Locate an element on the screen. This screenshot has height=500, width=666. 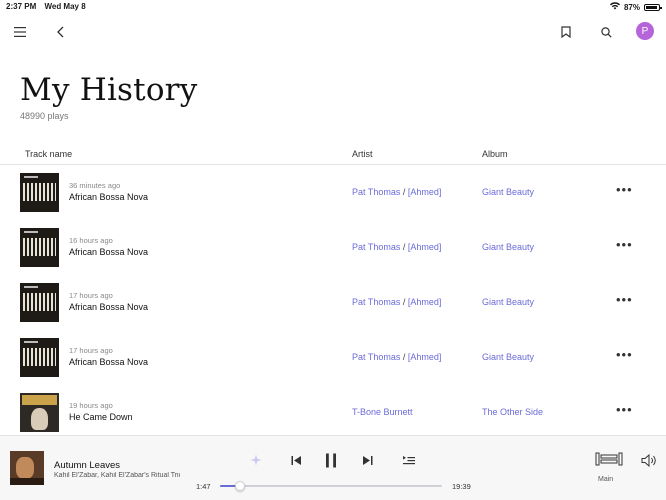
previous-track-icon is located at coordinates (296, 460).